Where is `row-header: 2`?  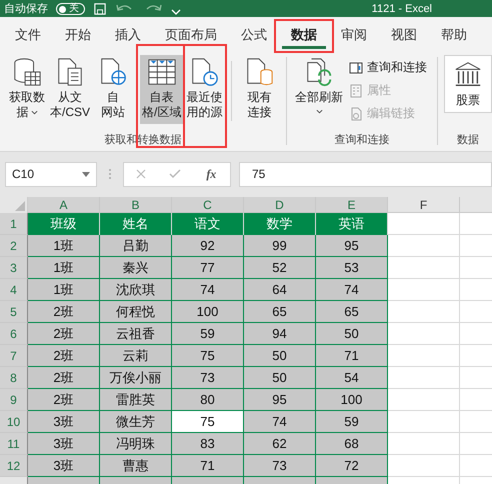 row-header: 2 is located at coordinates (14, 246).